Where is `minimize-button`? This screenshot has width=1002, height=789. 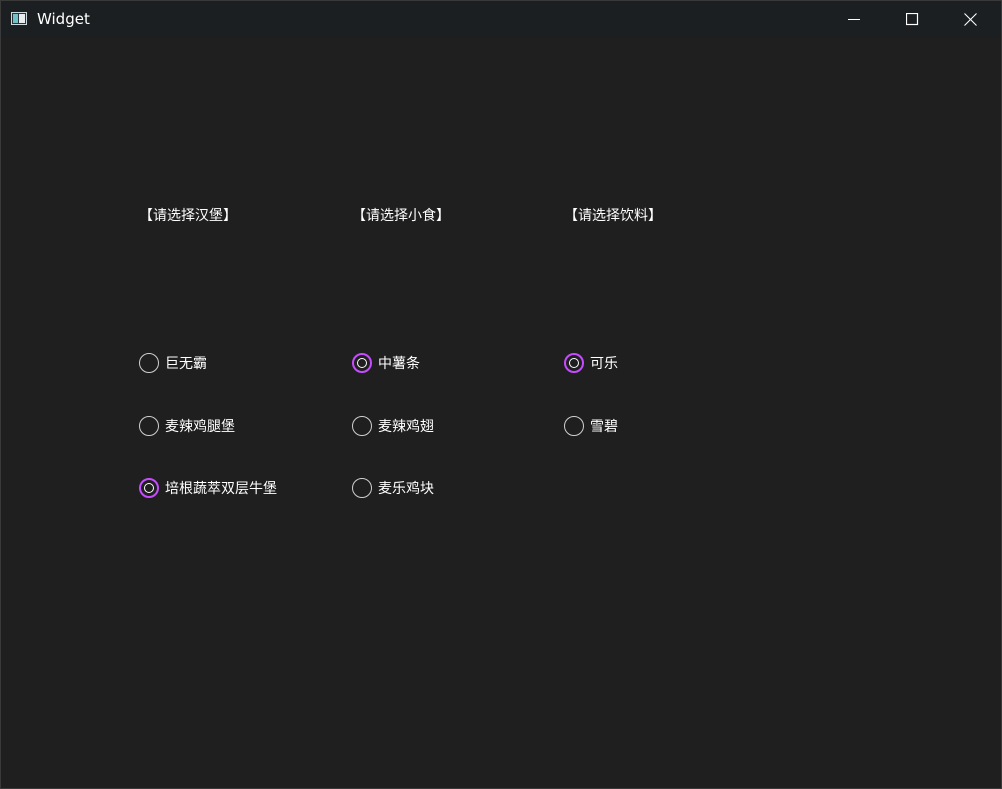
minimize-button is located at coordinates (855, 19).